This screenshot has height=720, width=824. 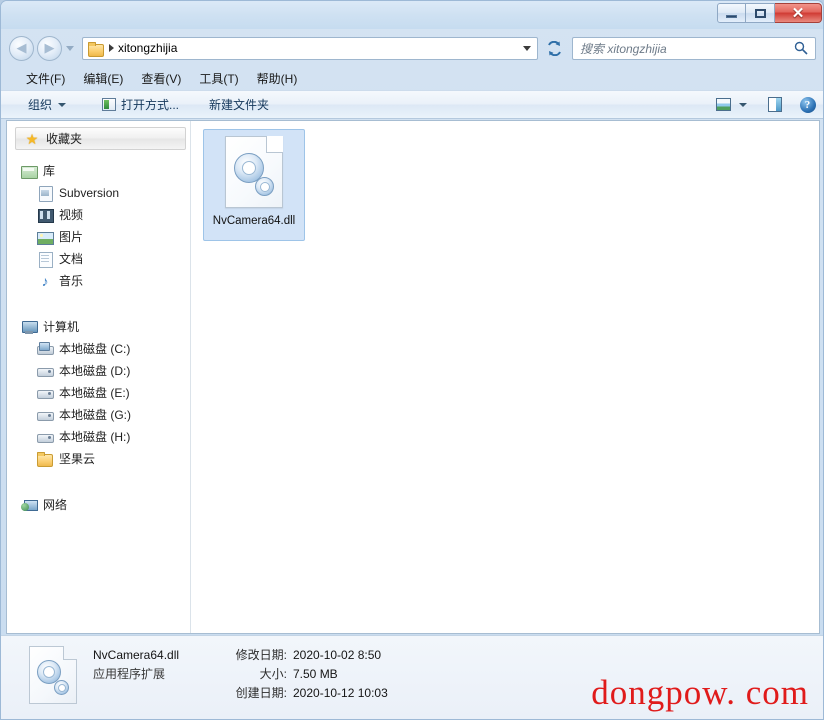 I want to click on sidebar-item-computer: 计算机, so click(x=98, y=327).